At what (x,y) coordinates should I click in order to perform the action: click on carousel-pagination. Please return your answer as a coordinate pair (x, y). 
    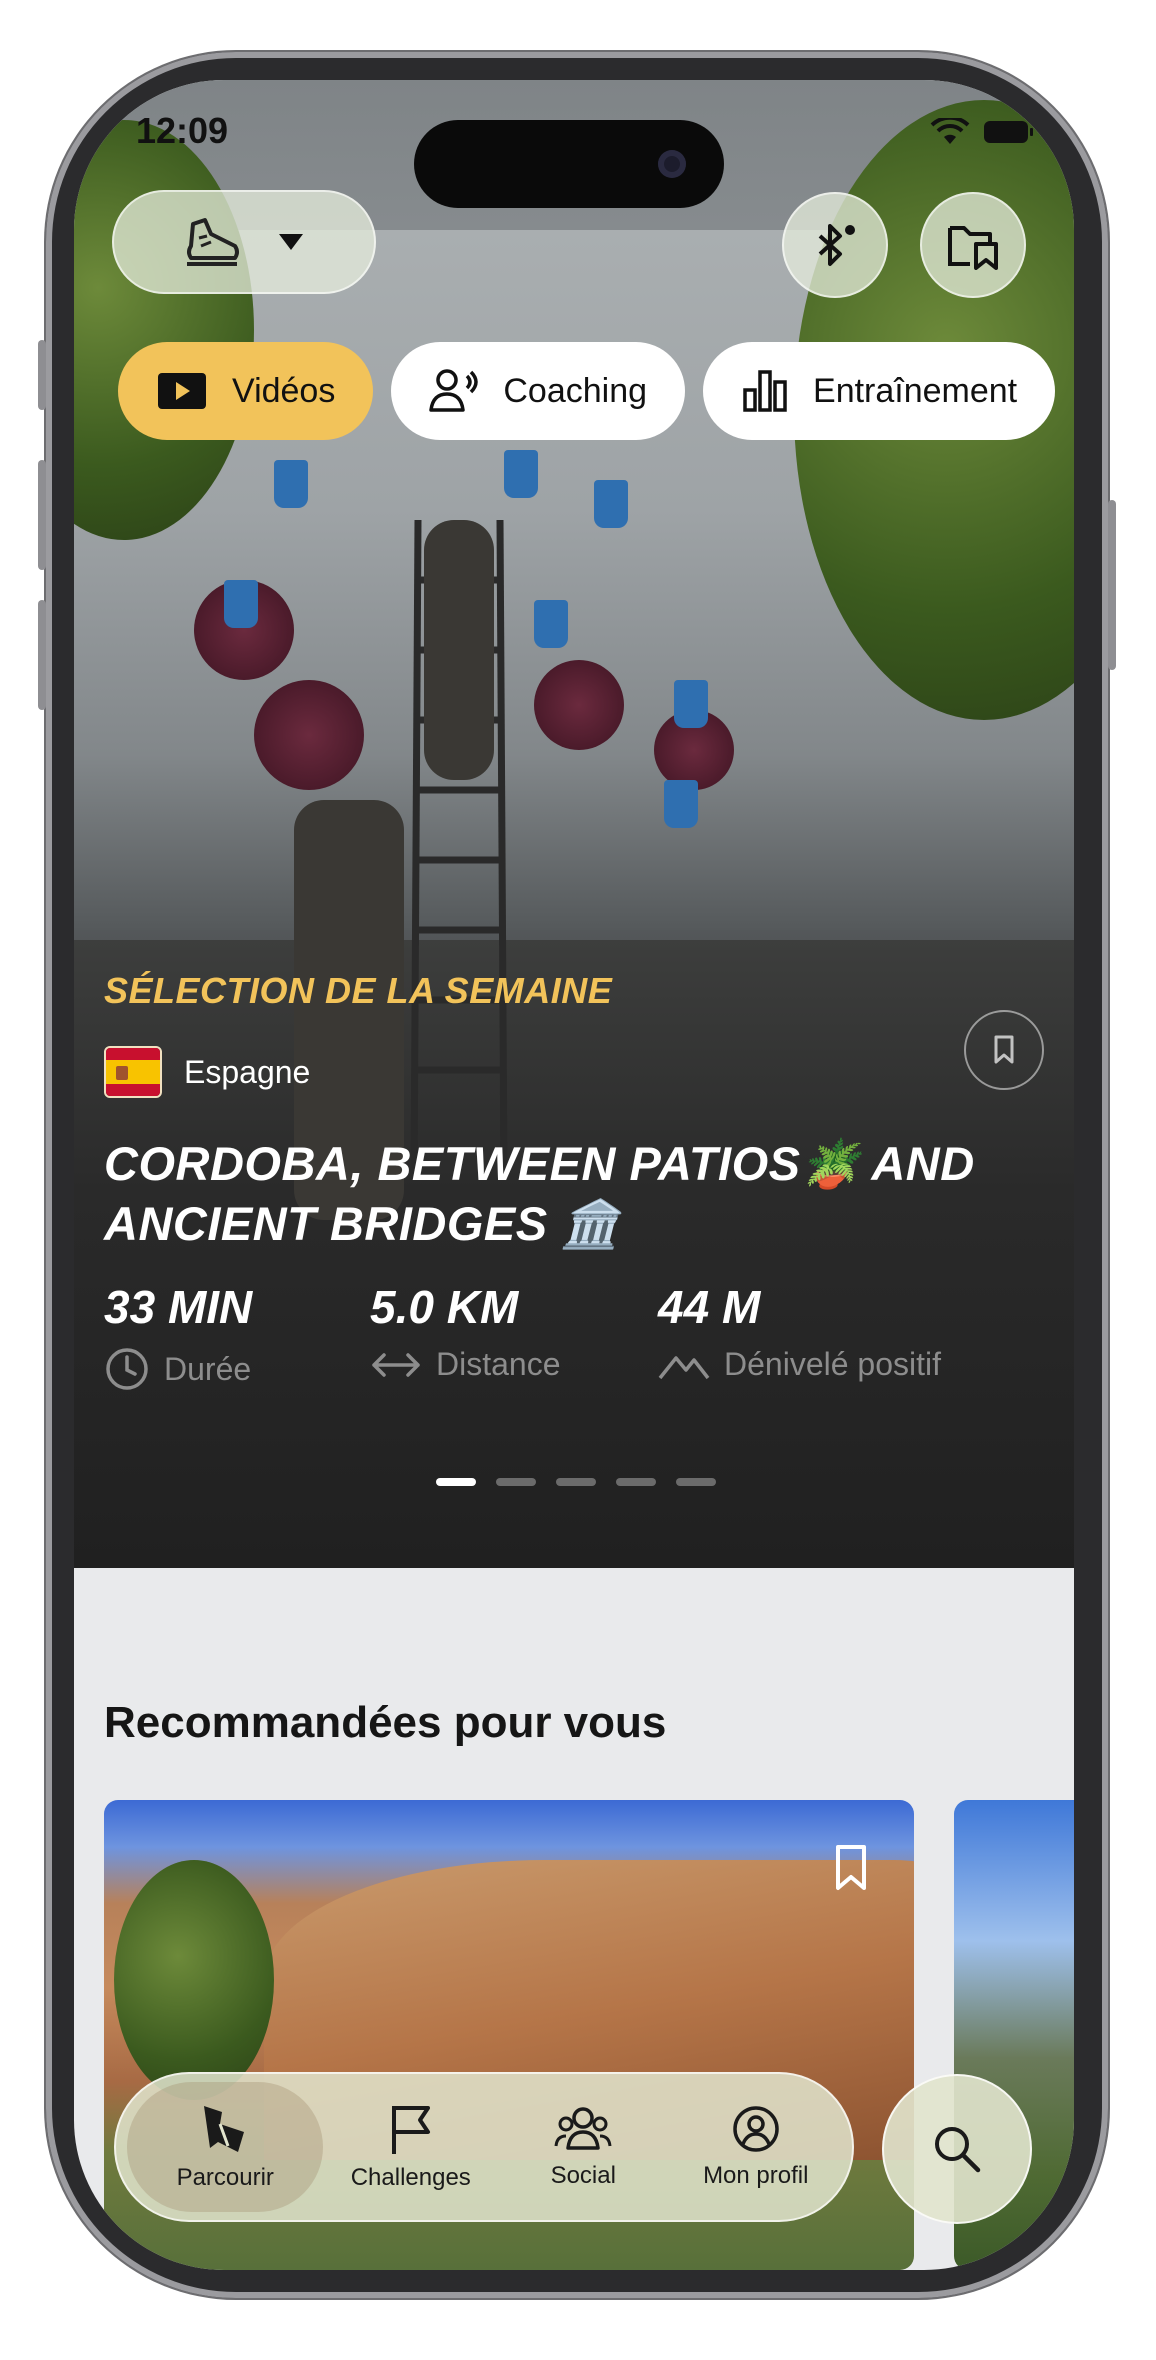
    Looking at the image, I should click on (576, 1482).